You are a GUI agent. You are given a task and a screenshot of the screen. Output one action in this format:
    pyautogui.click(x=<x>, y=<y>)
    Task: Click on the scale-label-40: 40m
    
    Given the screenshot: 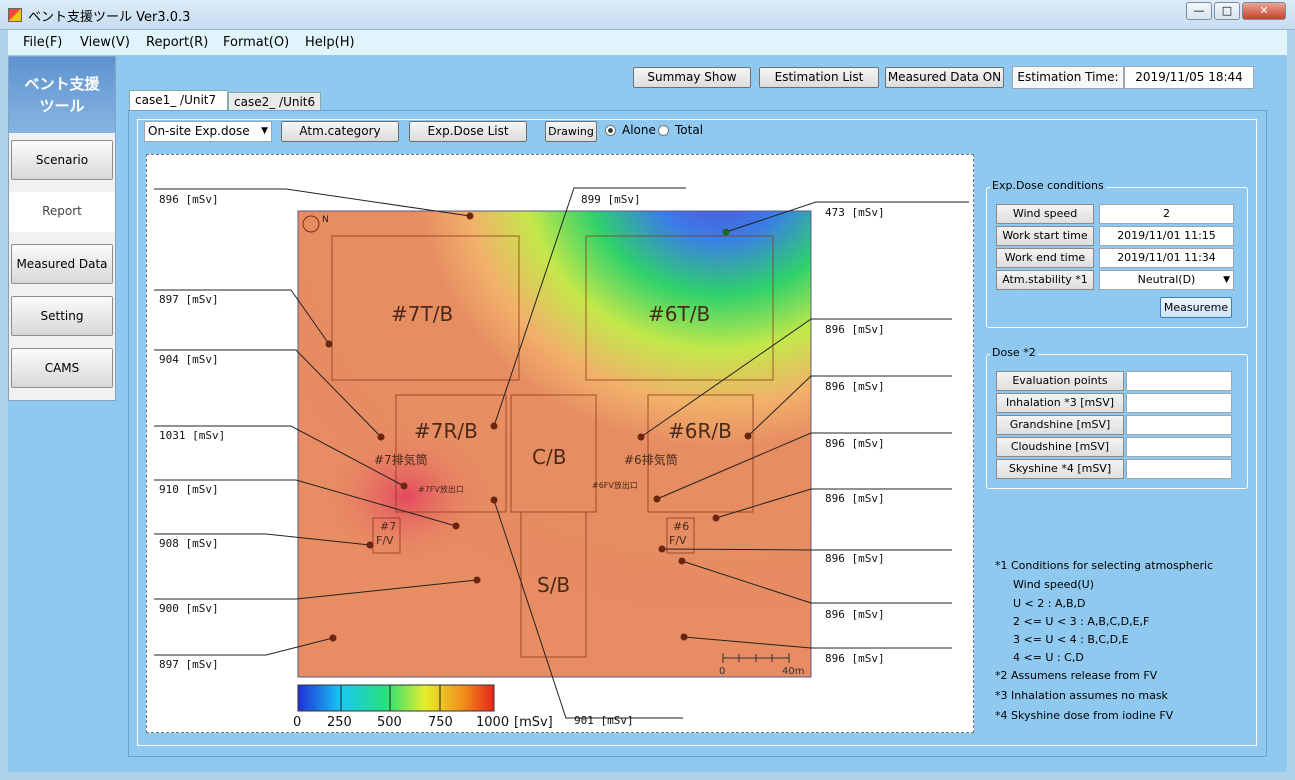 What is the action you would take?
    pyautogui.click(x=793, y=671)
    